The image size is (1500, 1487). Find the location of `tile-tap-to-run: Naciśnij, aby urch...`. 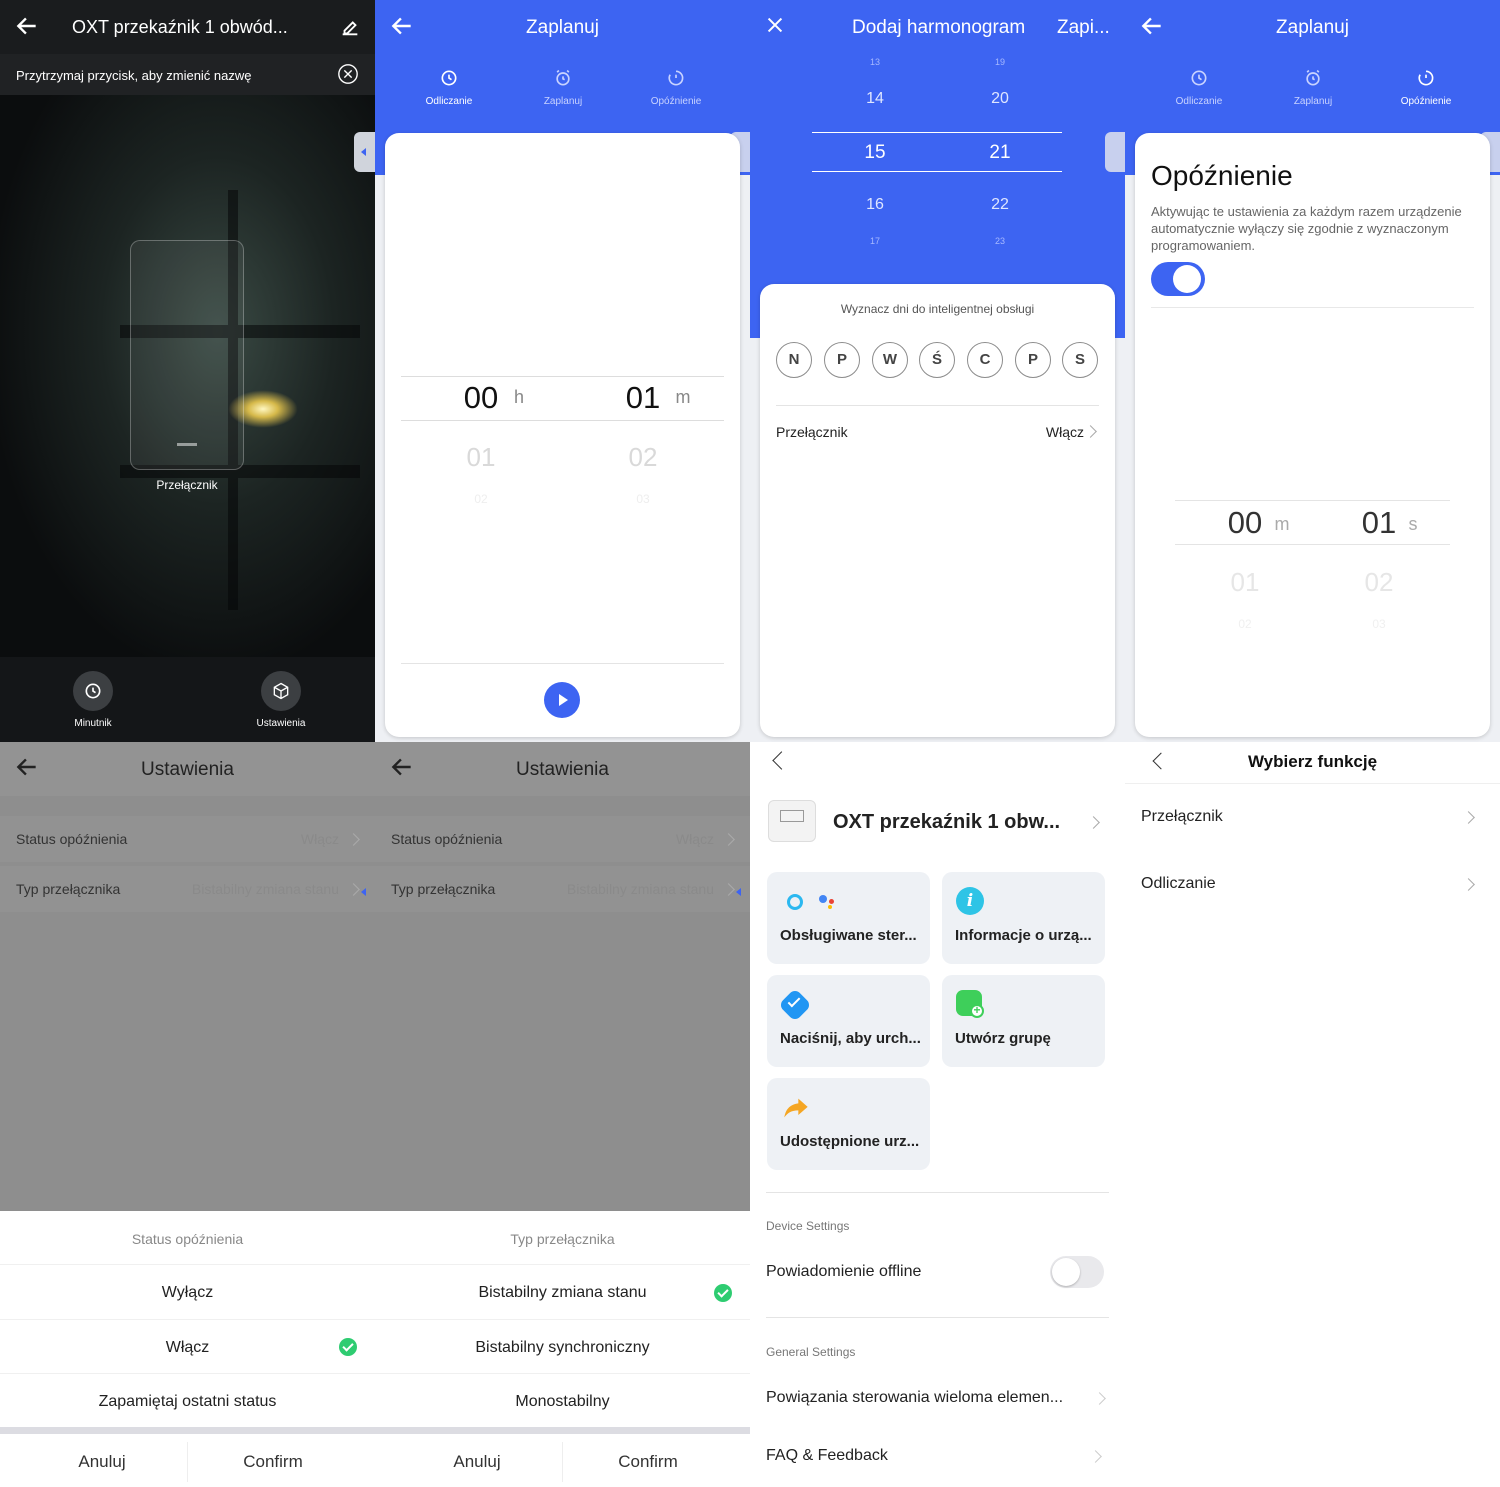

tile-tap-to-run: Naciśnij, aby urch... is located at coordinates (848, 1021).